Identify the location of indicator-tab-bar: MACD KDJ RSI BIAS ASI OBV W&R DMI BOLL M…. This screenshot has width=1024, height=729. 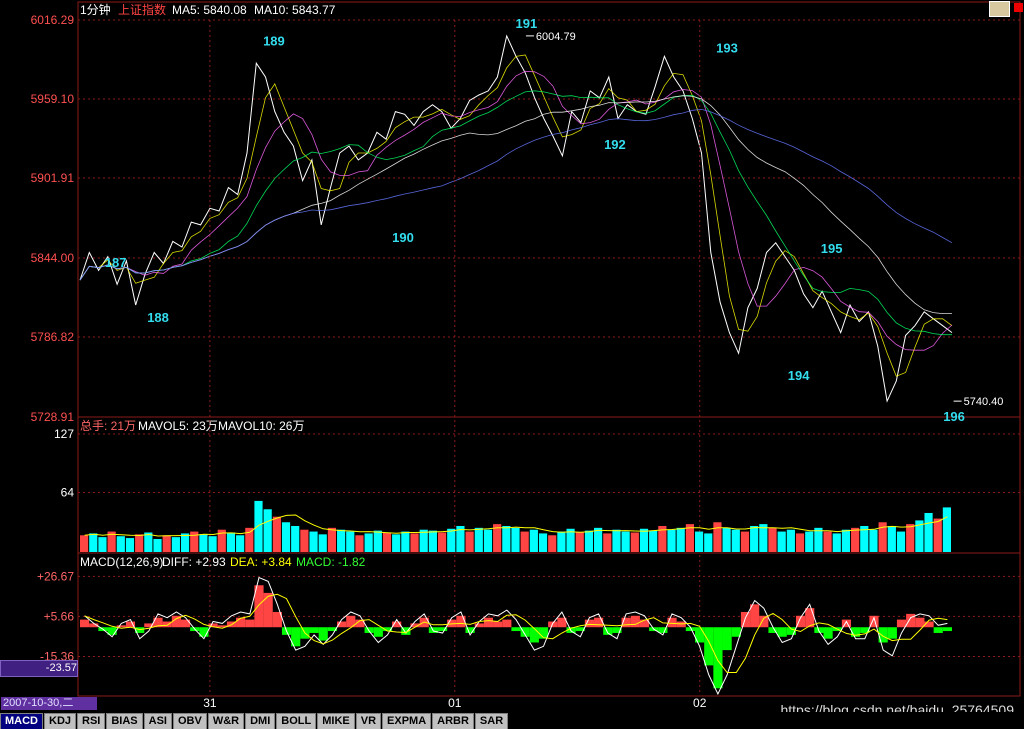
(512, 720).